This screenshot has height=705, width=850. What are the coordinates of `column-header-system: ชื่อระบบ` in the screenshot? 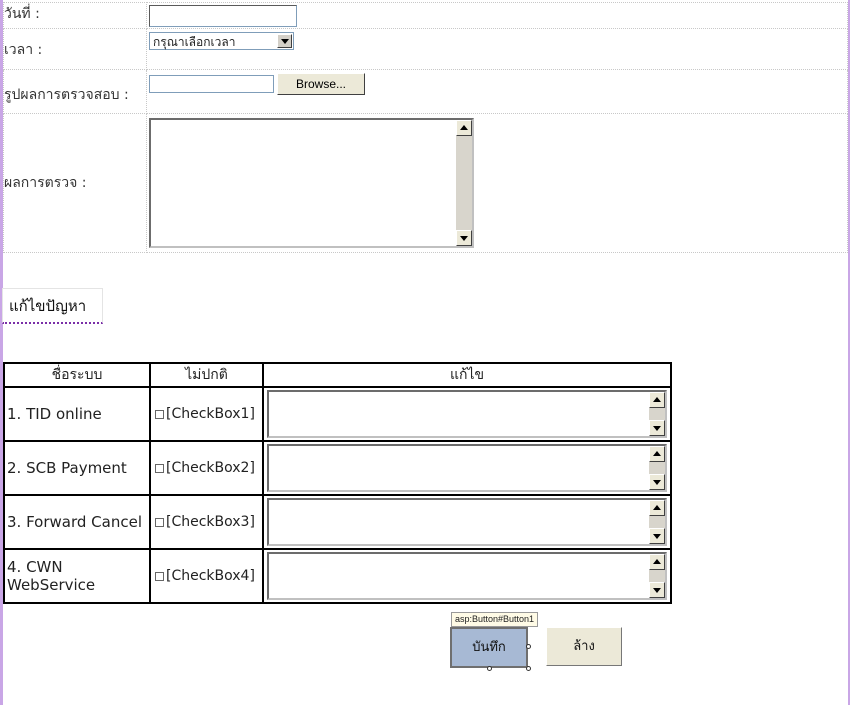 It's located at (77, 375).